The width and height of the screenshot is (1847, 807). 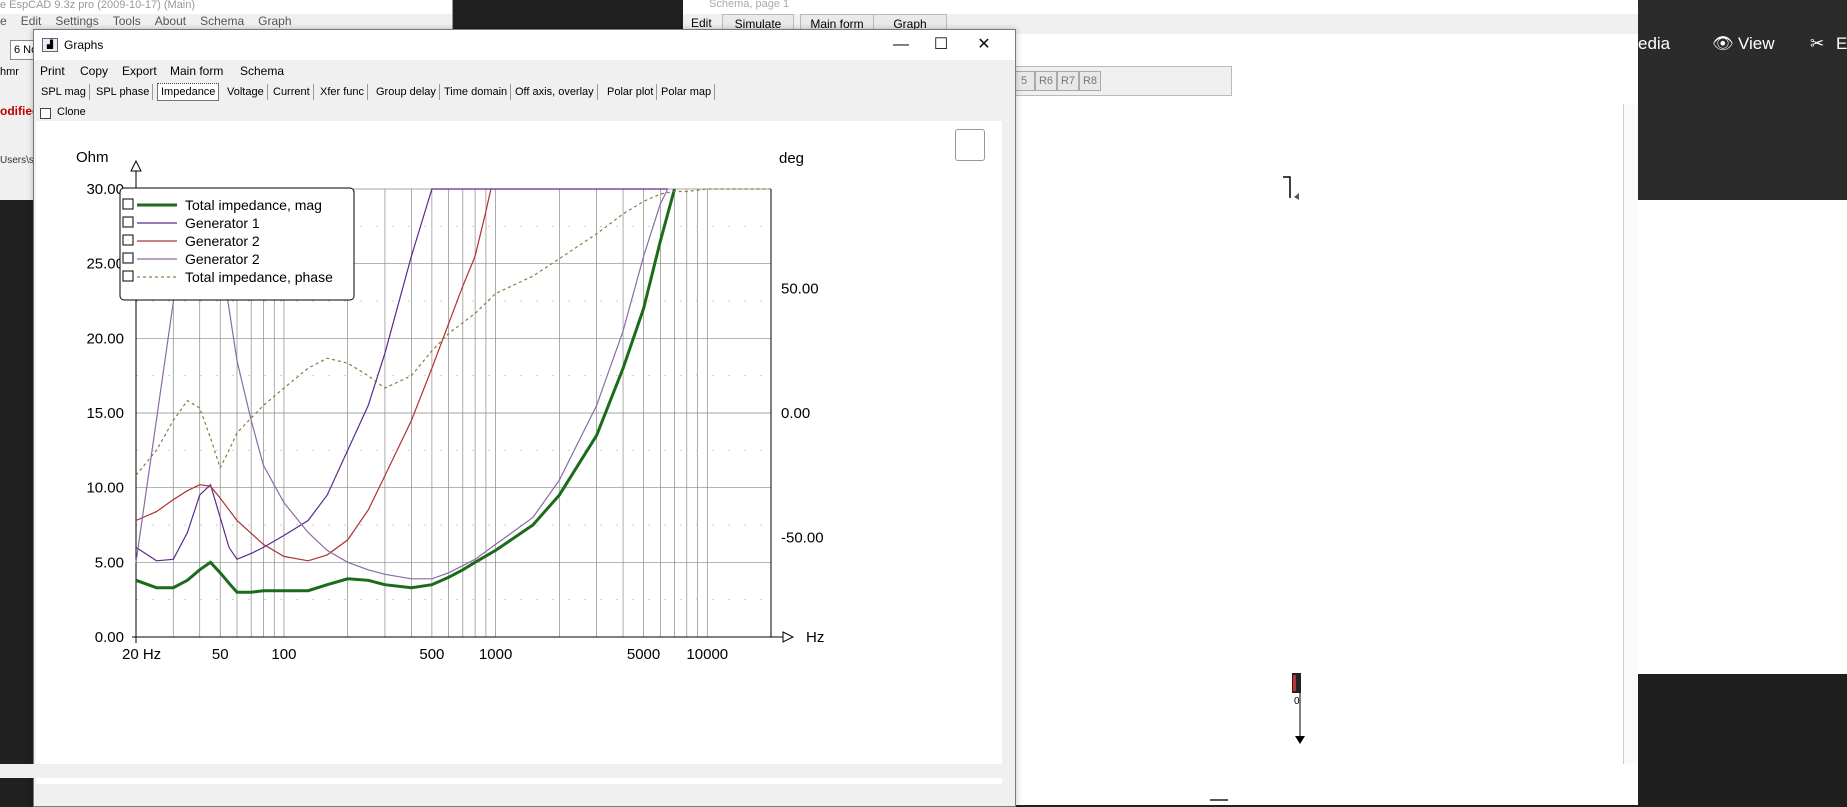 I want to click on graph-app-icon: ▟, so click(x=50, y=45).